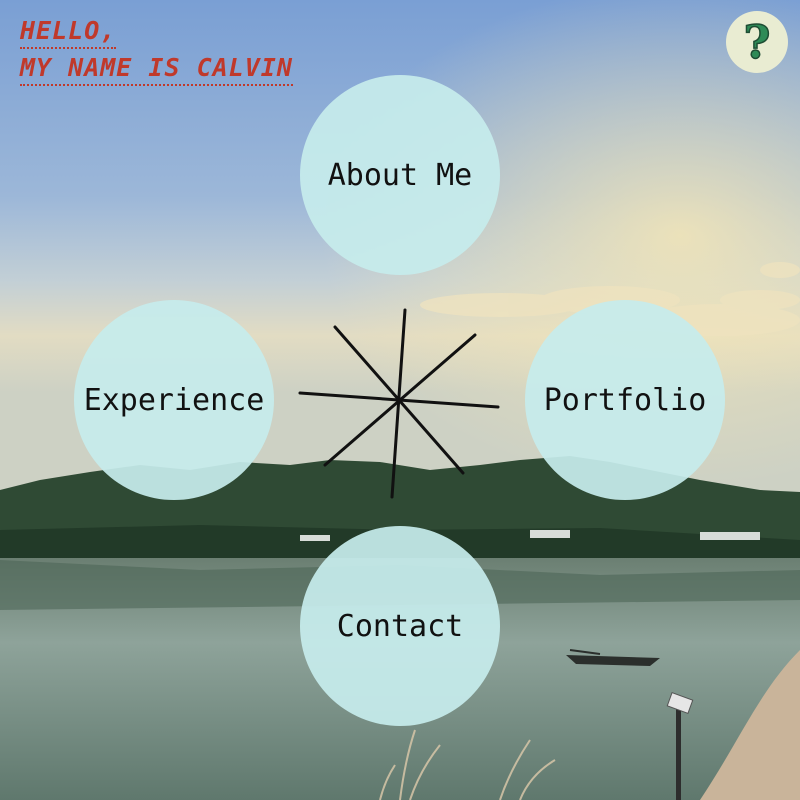  What do you see at coordinates (399, 403) in the screenshot?
I see `asterisk-icon` at bounding box center [399, 403].